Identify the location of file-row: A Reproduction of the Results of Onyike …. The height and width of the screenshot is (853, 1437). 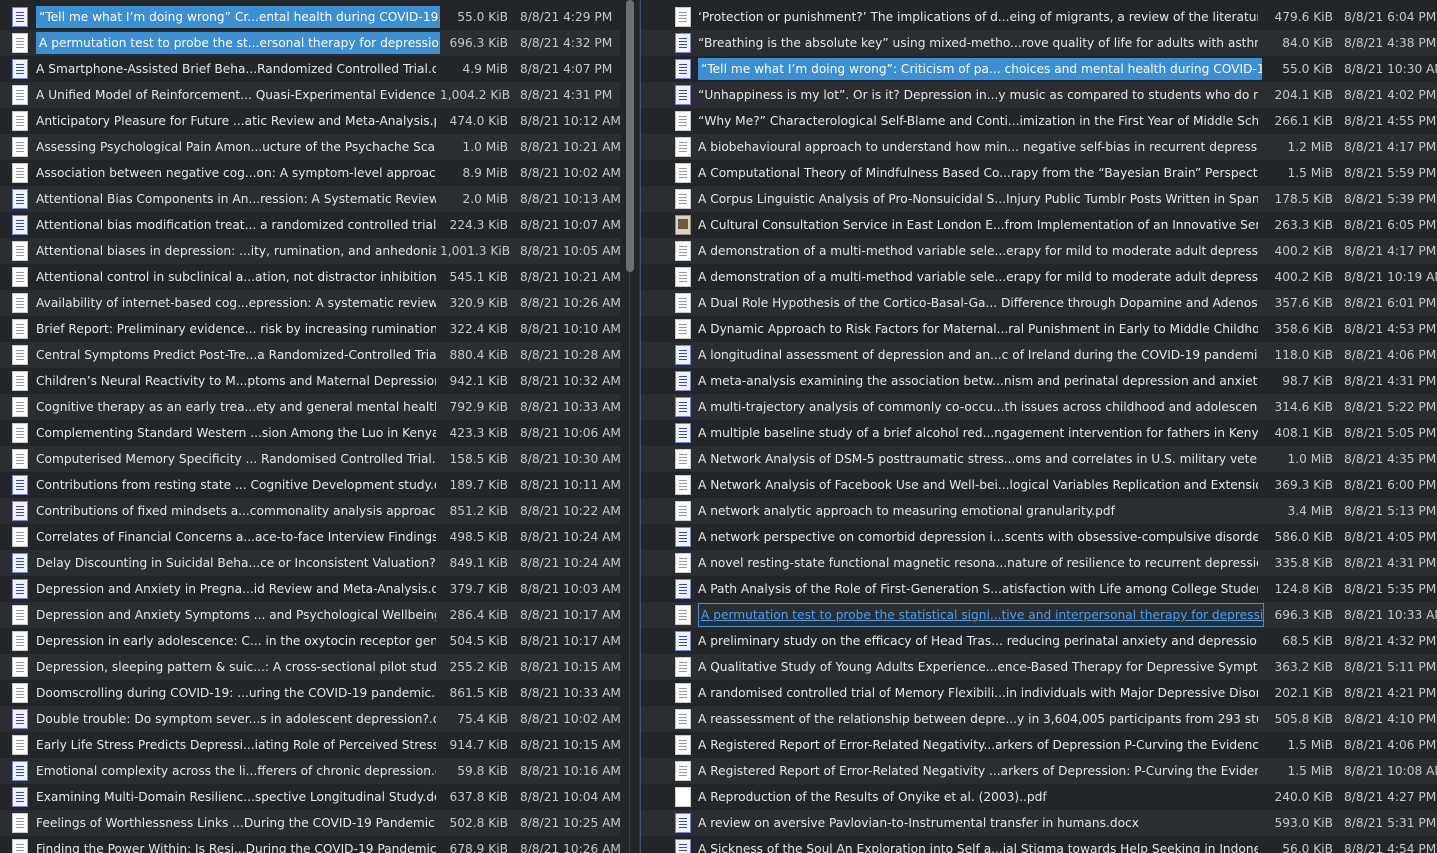
(1039, 797).